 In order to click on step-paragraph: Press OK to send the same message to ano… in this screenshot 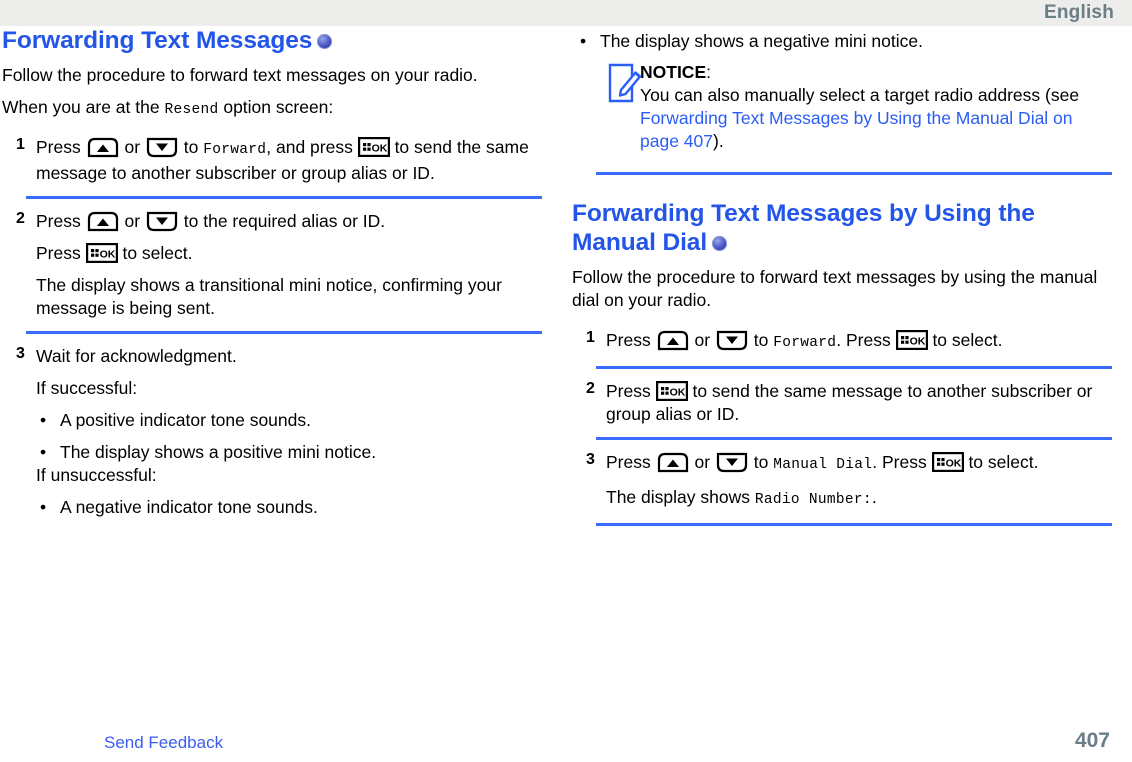, I will do `click(859, 403)`.